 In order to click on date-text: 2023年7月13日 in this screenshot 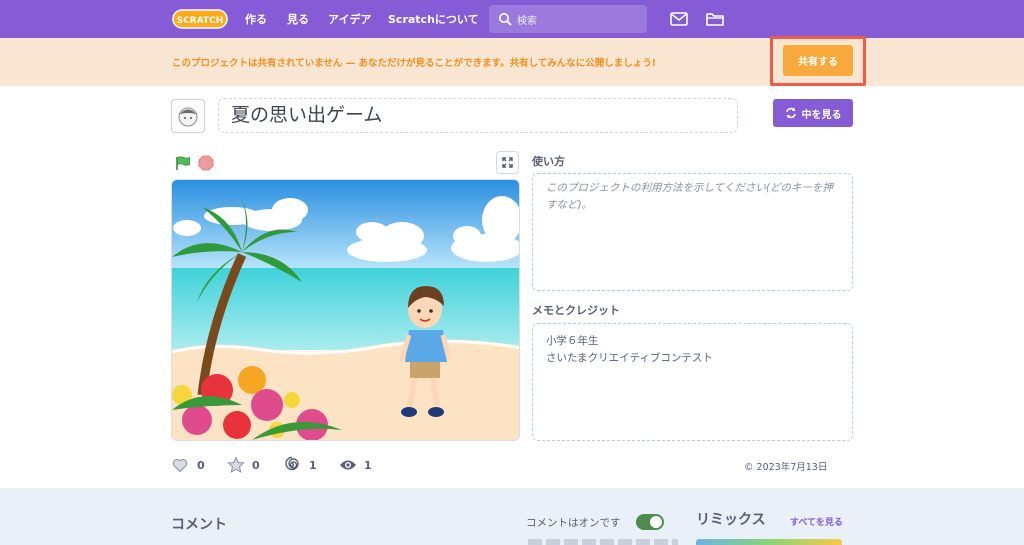, I will do `click(792, 467)`.